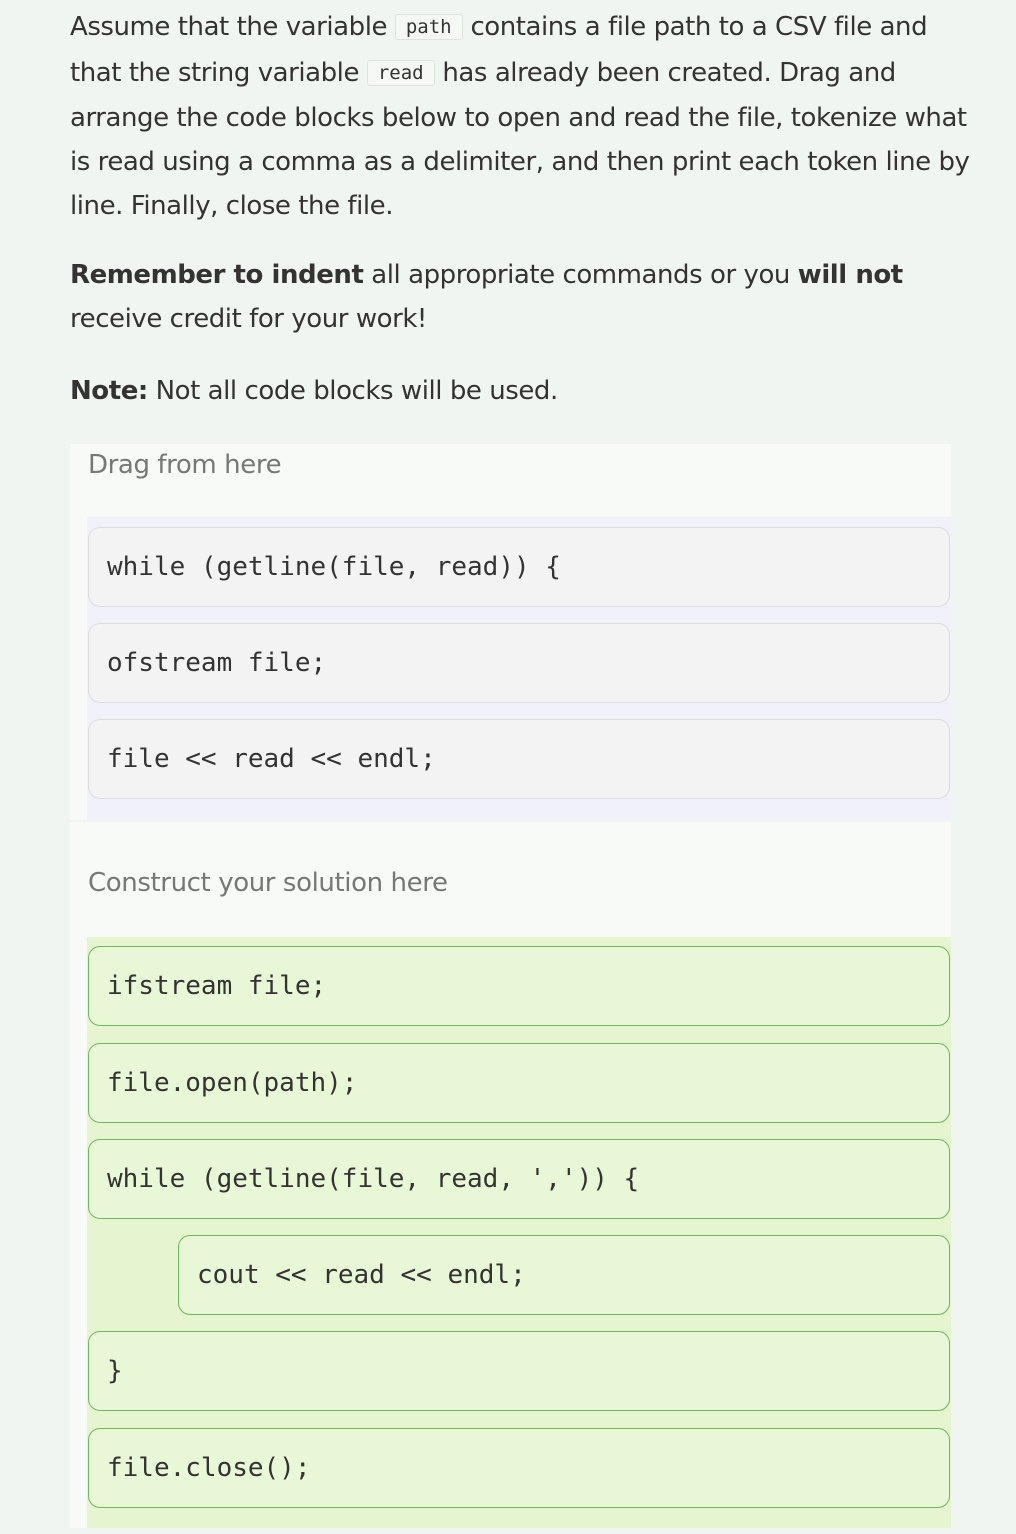 This screenshot has width=1016, height=1534. Describe the element at coordinates (400, 72) in the screenshot. I see `code-read: read` at that location.